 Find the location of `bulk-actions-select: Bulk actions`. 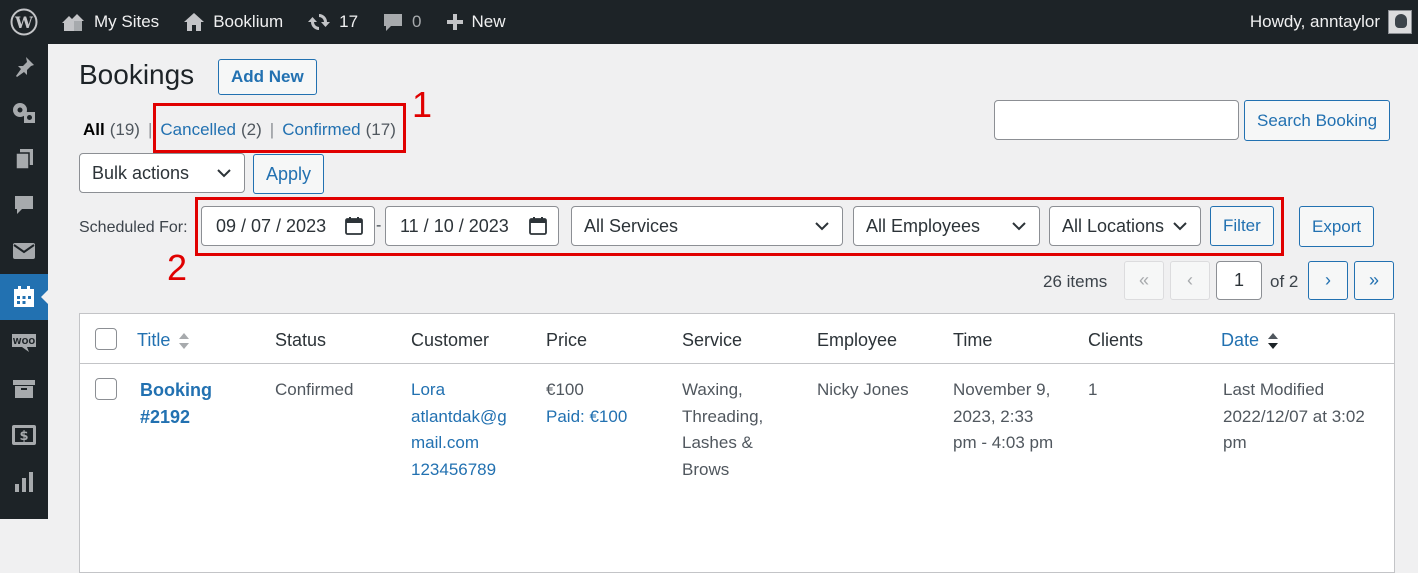

bulk-actions-select: Bulk actions is located at coordinates (162, 173).